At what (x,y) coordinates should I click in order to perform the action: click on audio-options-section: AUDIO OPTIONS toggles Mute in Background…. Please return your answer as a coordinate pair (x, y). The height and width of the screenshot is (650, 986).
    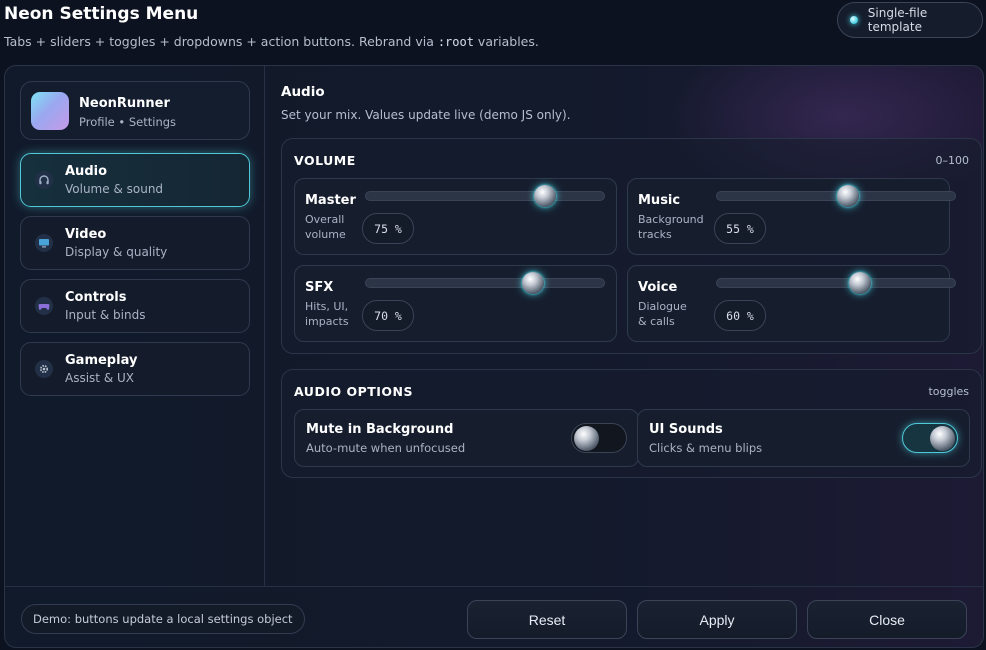
    Looking at the image, I should click on (631, 423).